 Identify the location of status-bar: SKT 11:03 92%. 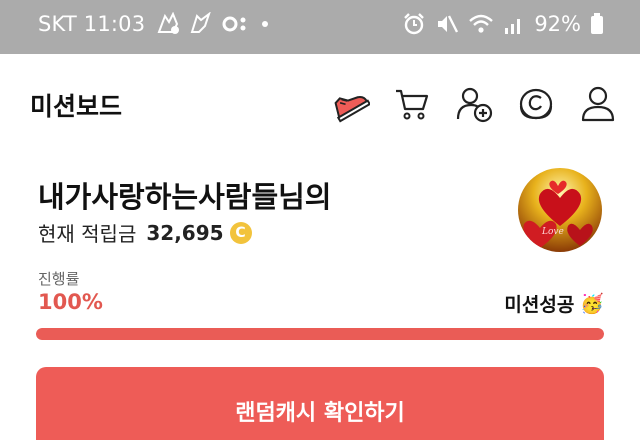
(320, 27).